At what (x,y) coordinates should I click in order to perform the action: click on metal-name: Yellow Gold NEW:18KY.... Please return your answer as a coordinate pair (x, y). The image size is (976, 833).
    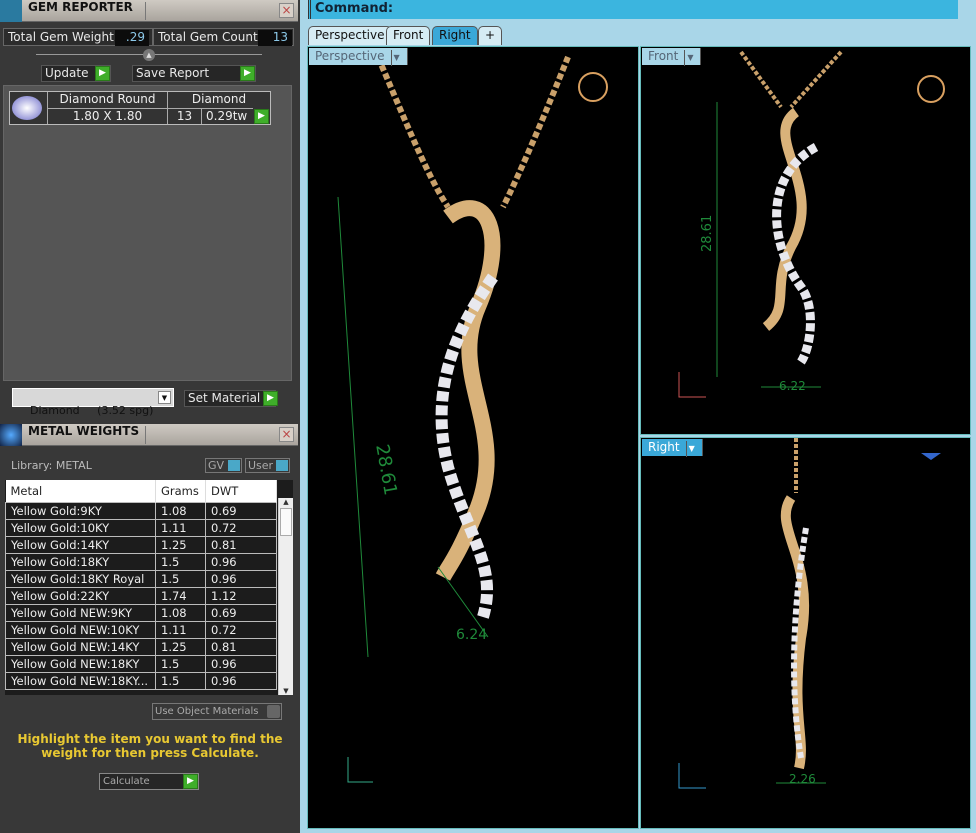
    Looking at the image, I should click on (80, 680).